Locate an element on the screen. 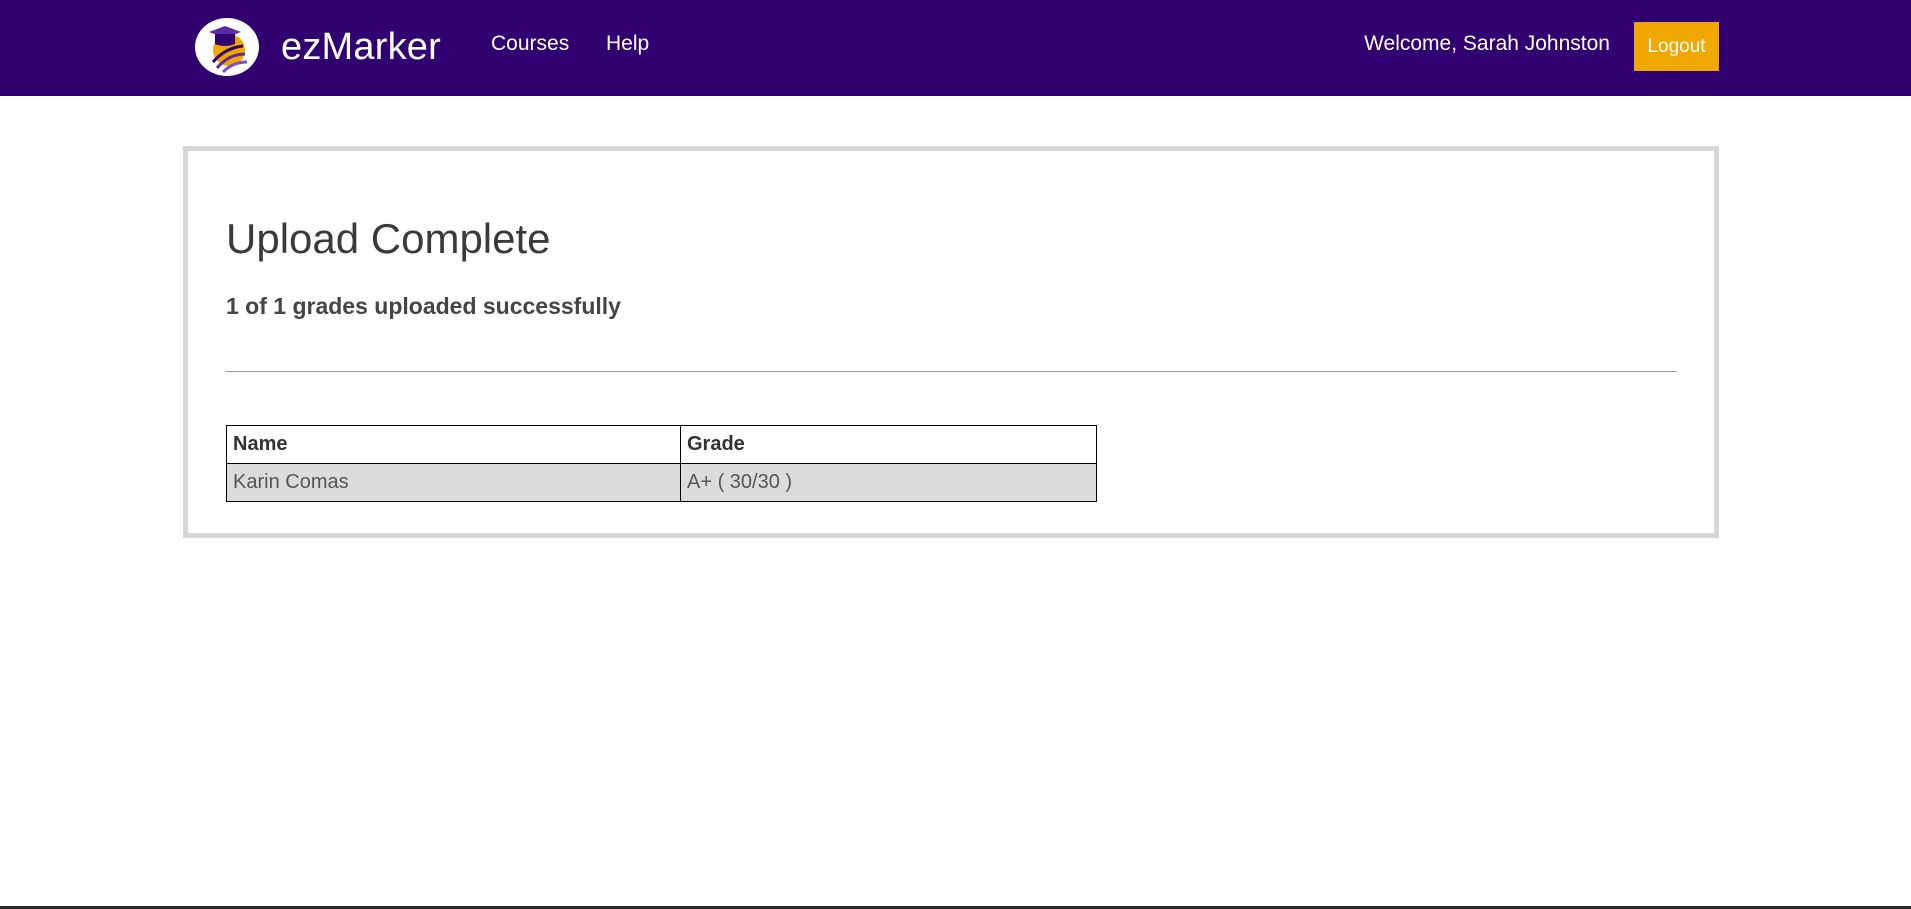  logout-button: Logout is located at coordinates (1676, 46).